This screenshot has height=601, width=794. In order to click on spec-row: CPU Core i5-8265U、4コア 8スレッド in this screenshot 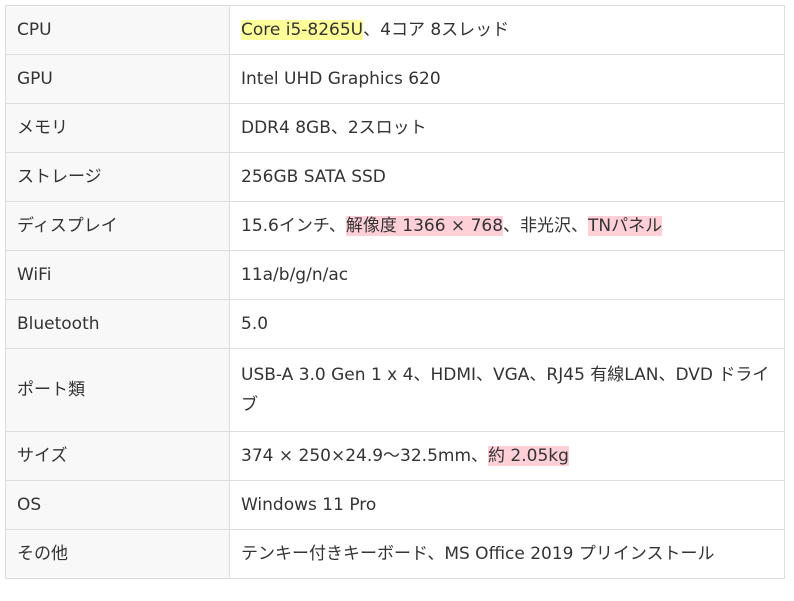, I will do `click(395, 30)`.